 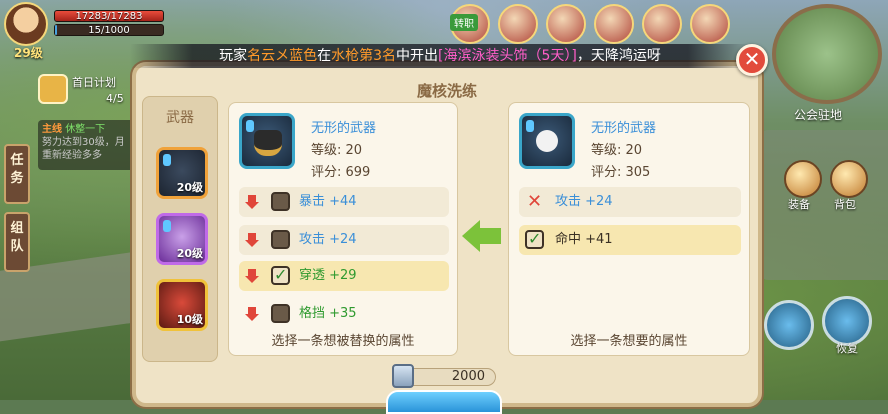 I want to click on swap-arrow-icon, so click(x=482, y=236).